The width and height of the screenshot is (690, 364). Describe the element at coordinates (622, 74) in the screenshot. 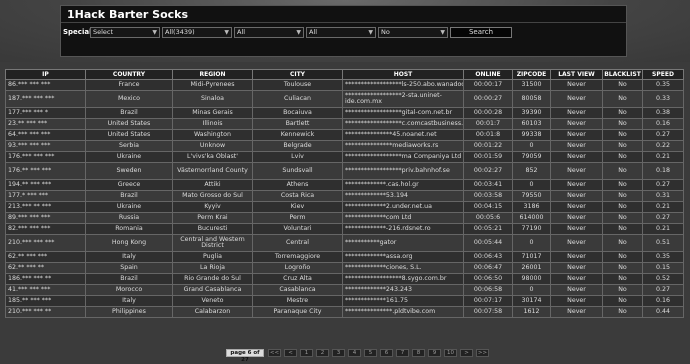

I see `column-header-blacklist: BLACKLIST` at that location.